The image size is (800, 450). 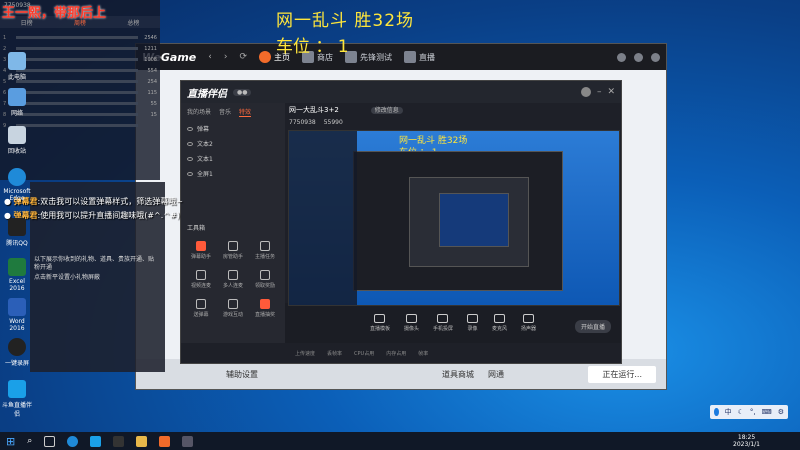 What do you see at coordinates (233, 143) in the screenshot?
I see `layer-item: 文本2` at bounding box center [233, 143].